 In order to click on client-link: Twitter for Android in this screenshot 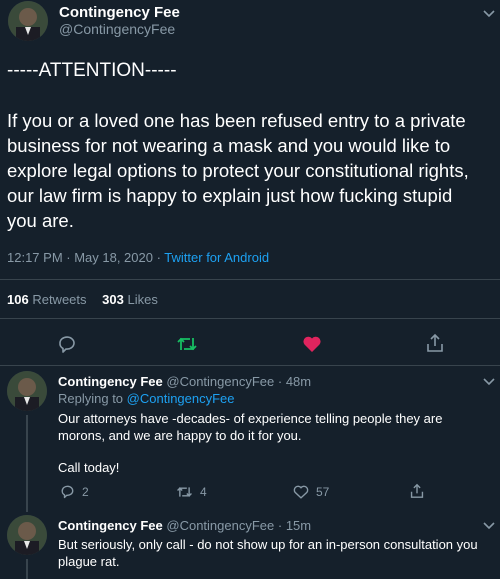, I will do `click(216, 257)`.